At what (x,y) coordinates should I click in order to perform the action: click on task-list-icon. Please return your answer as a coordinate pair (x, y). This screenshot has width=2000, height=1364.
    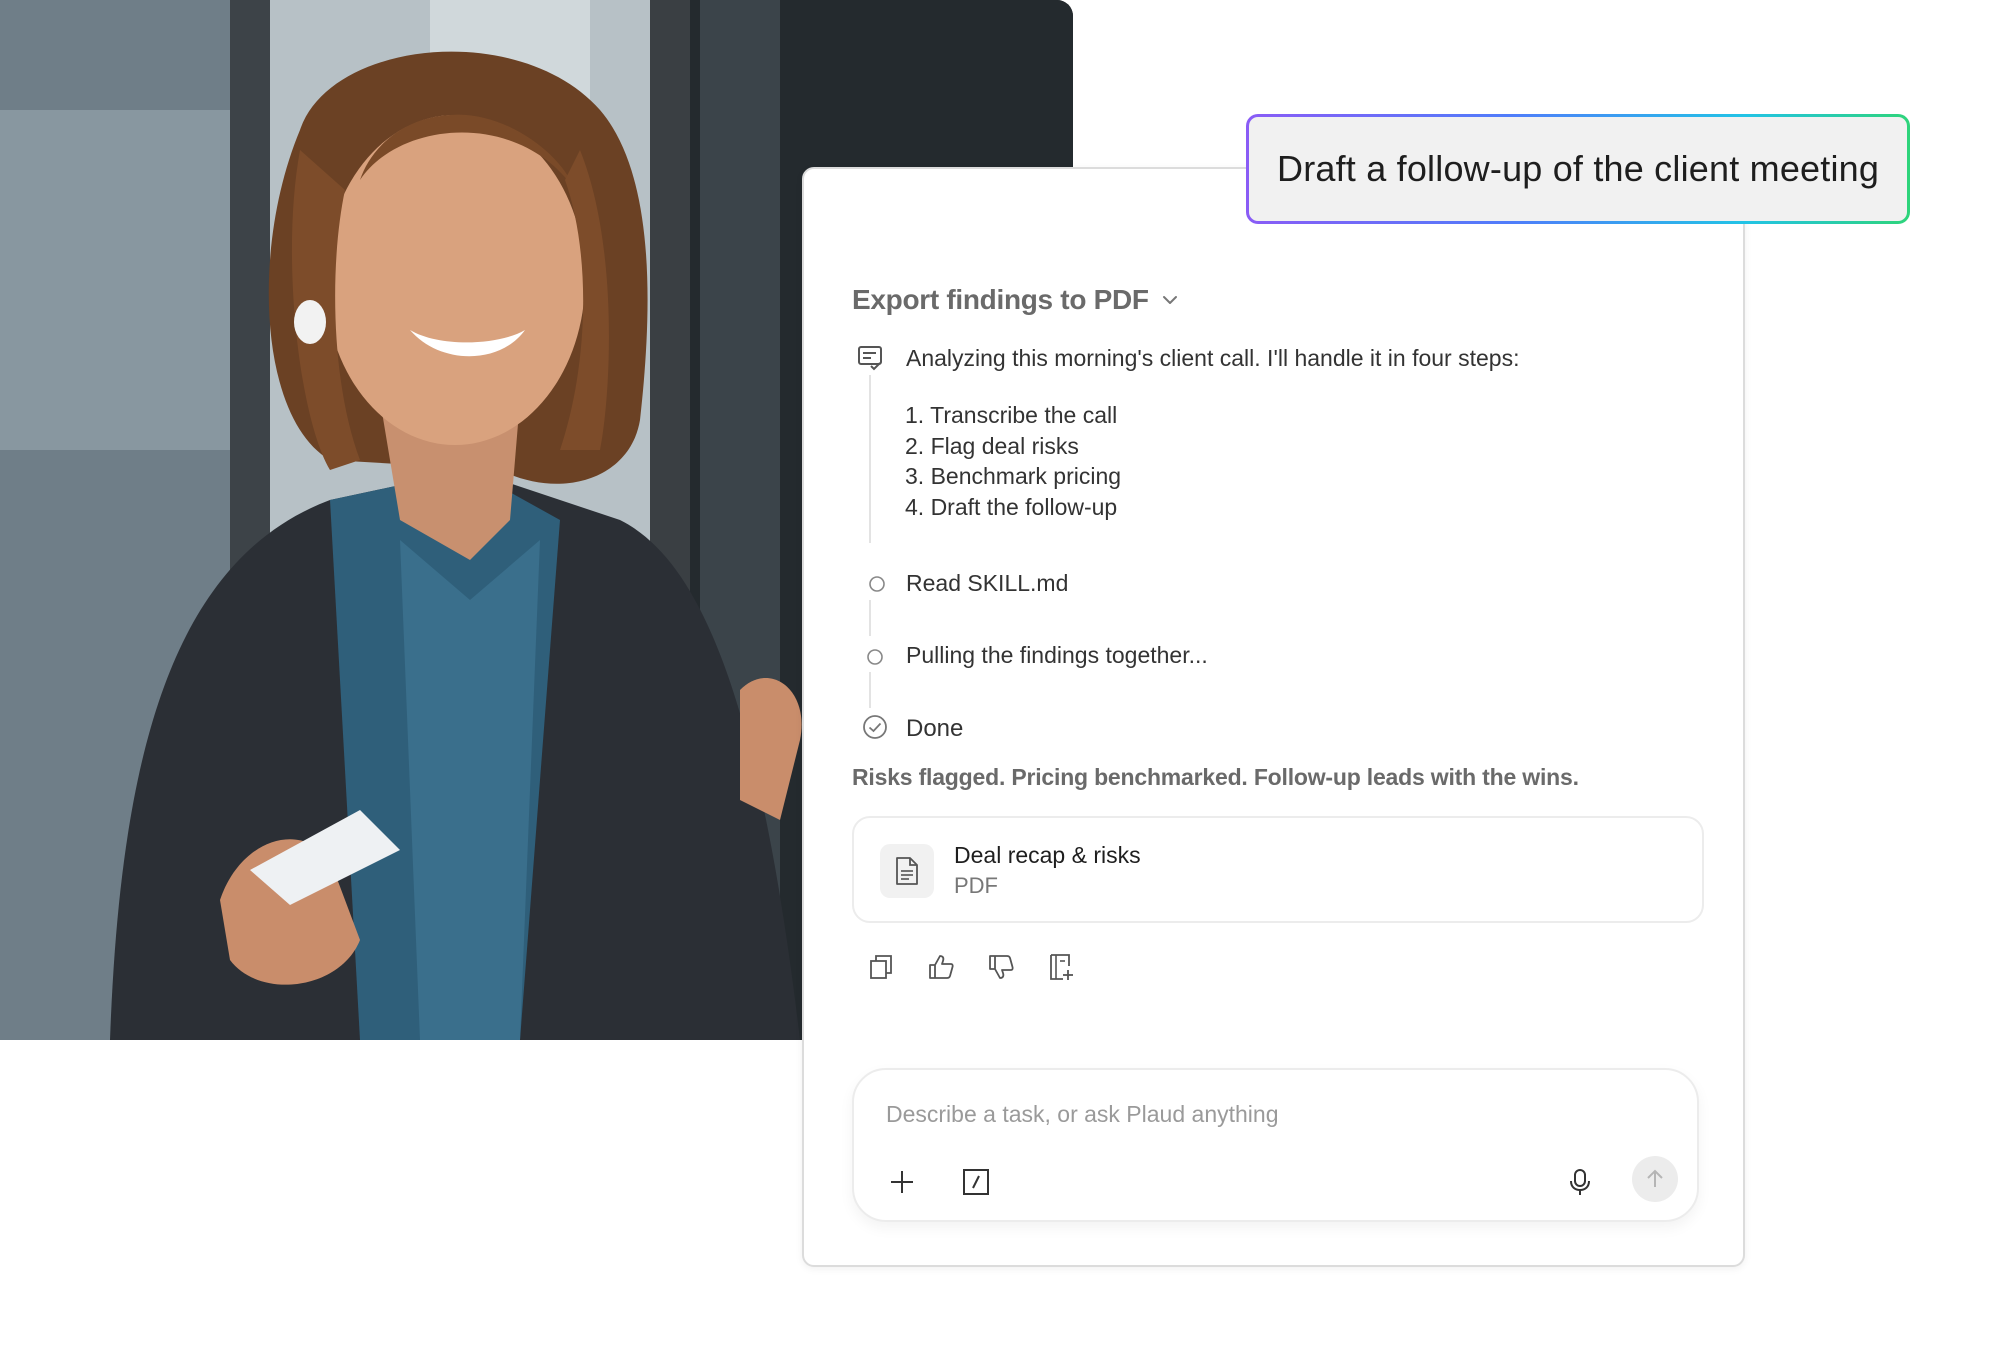
    Looking at the image, I should click on (870, 358).